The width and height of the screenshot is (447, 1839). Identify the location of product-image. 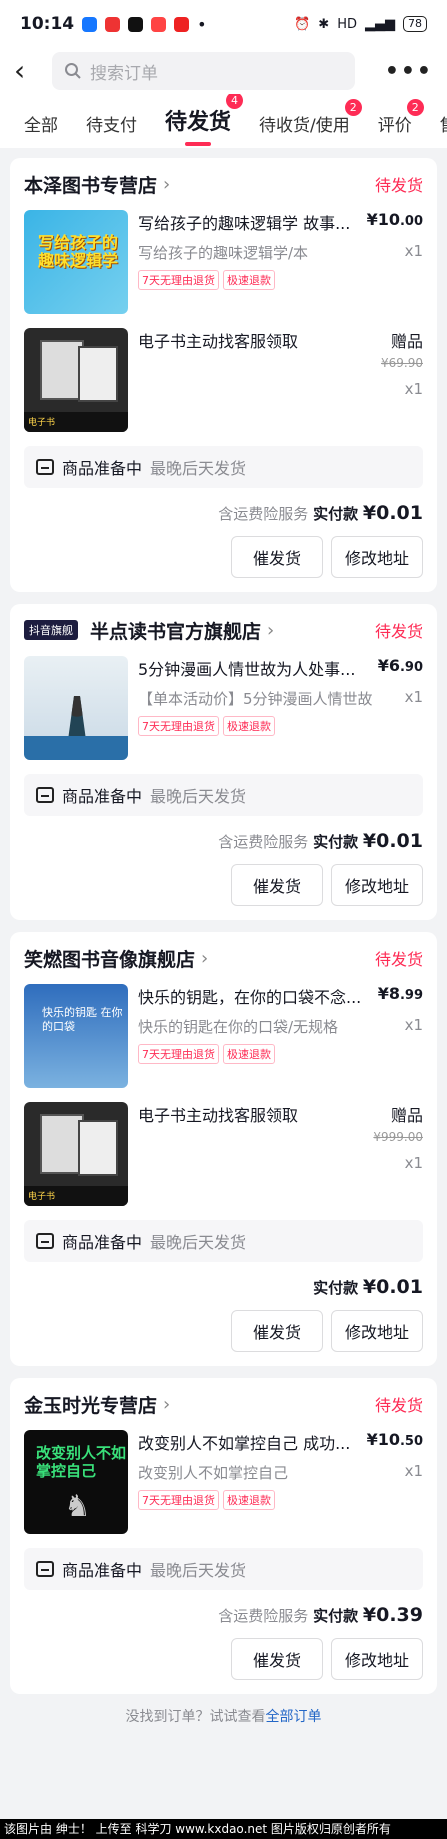
(76, 708).